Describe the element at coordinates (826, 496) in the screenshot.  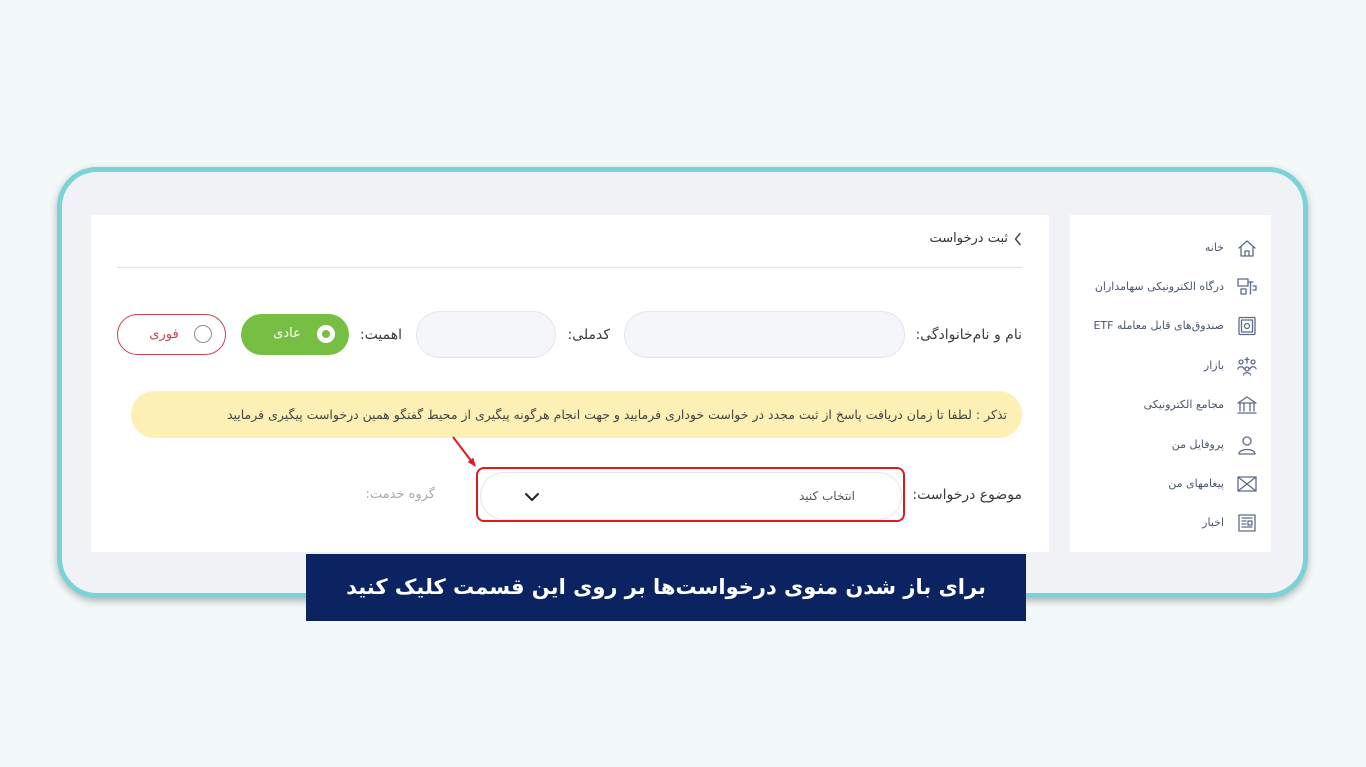
I see `subject-placeholder: انتخاب کنید` at that location.